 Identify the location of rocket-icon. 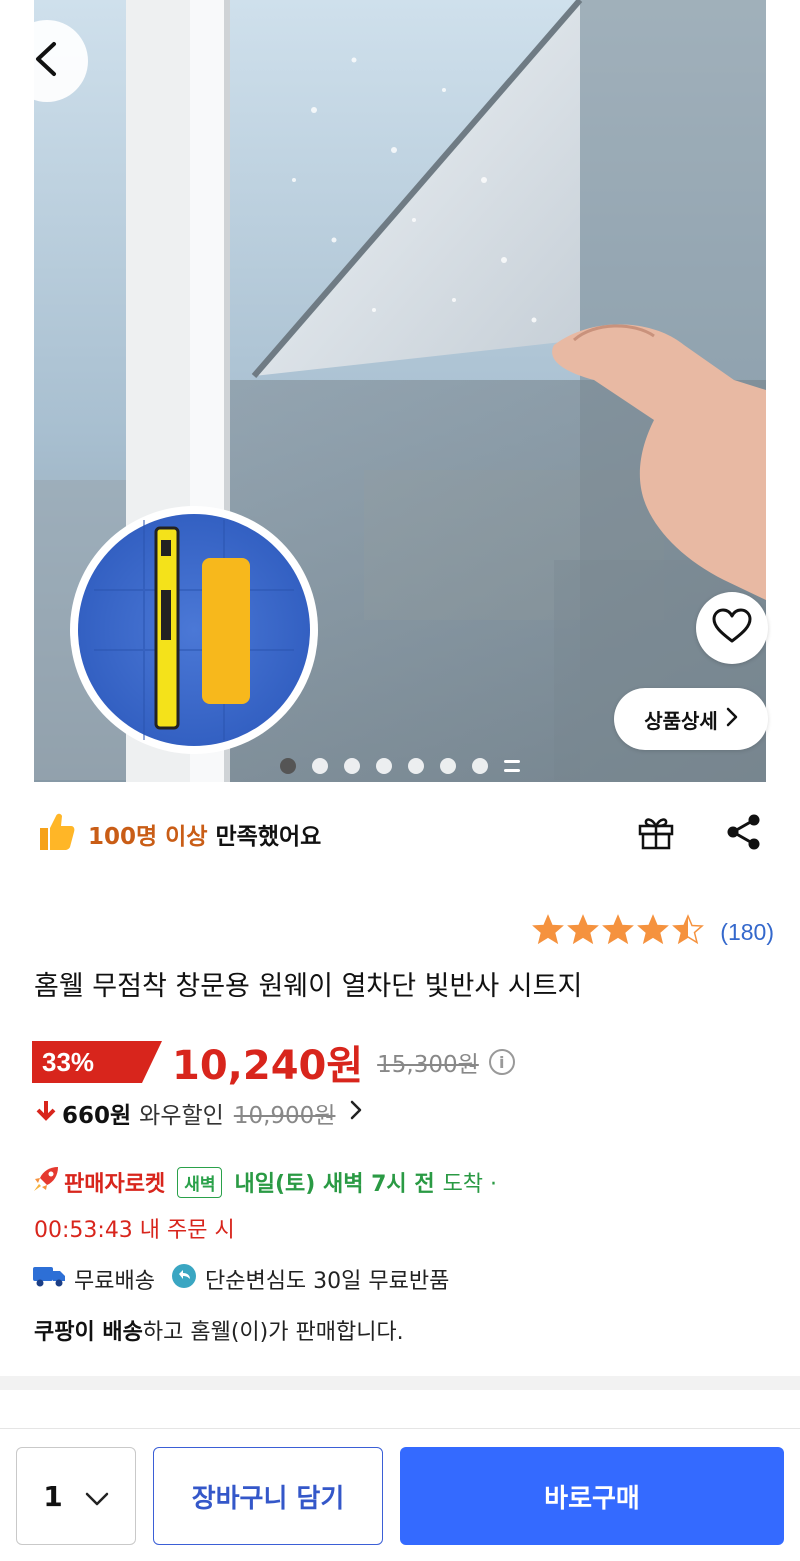
(46, 1182).